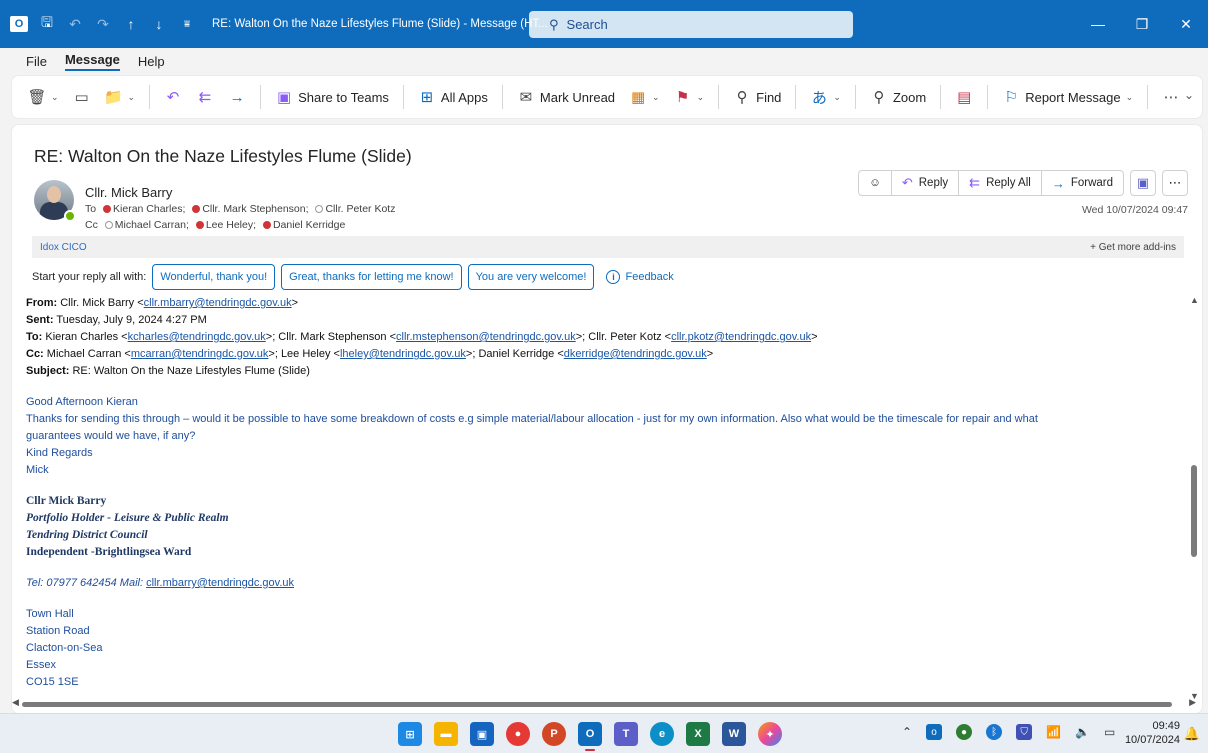  What do you see at coordinates (197, 337) in the screenshot?
I see `email-link: kcharles@tendringdc.gov.uk` at bounding box center [197, 337].